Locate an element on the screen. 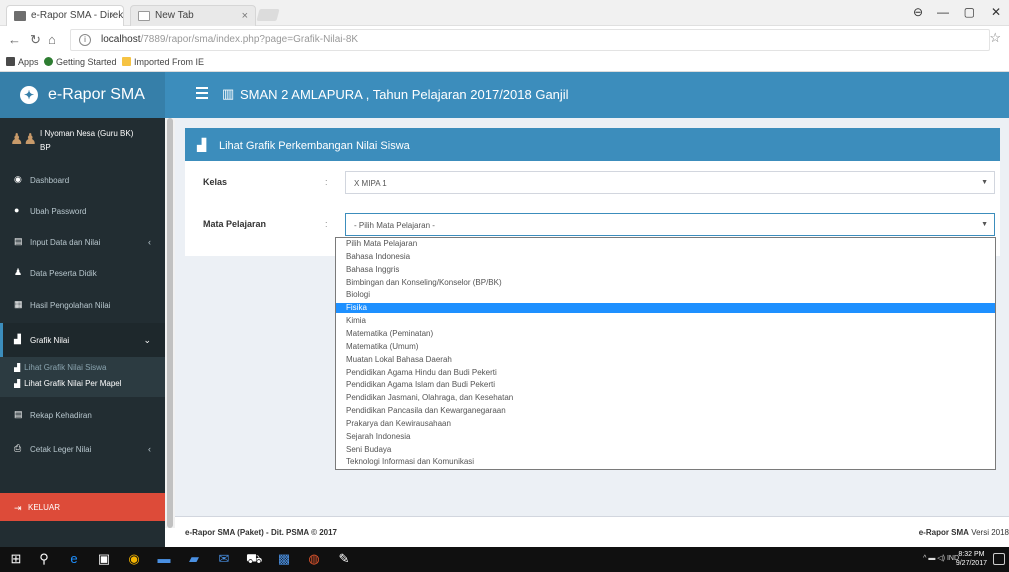  dropdown-option: Seni Budaya is located at coordinates (665, 450).